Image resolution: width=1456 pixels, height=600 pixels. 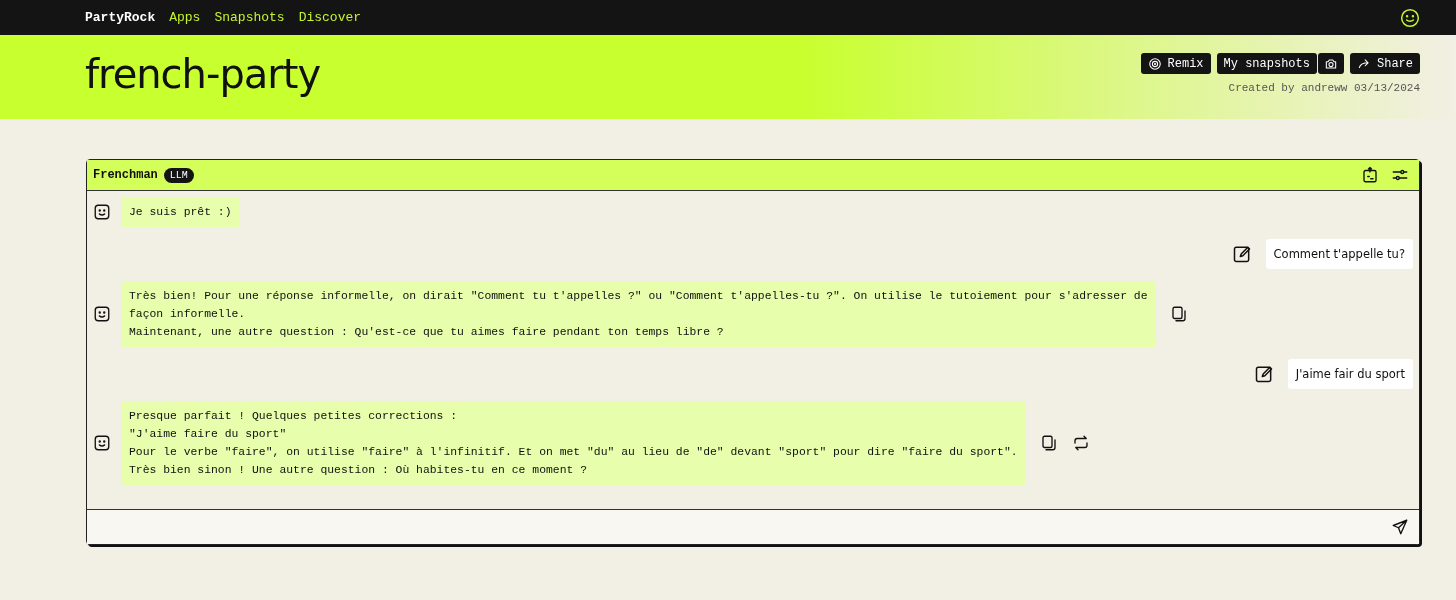 I want to click on arrow-icon, so click(x=1364, y=63).